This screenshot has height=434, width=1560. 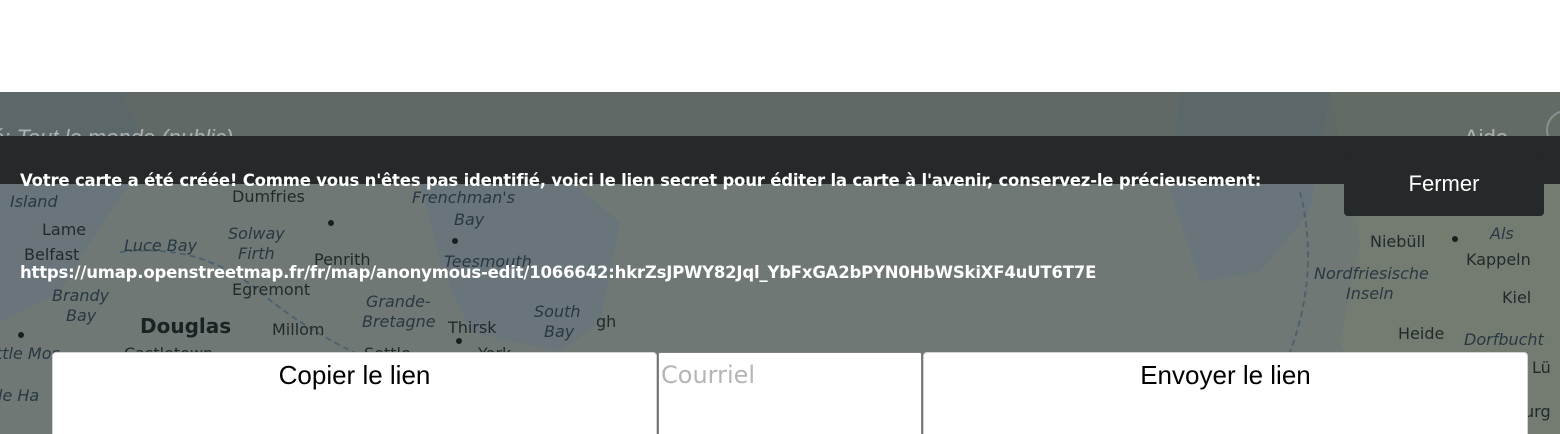 What do you see at coordinates (790, 393) in the screenshot?
I see `email-field` at bounding box center [790, 393].